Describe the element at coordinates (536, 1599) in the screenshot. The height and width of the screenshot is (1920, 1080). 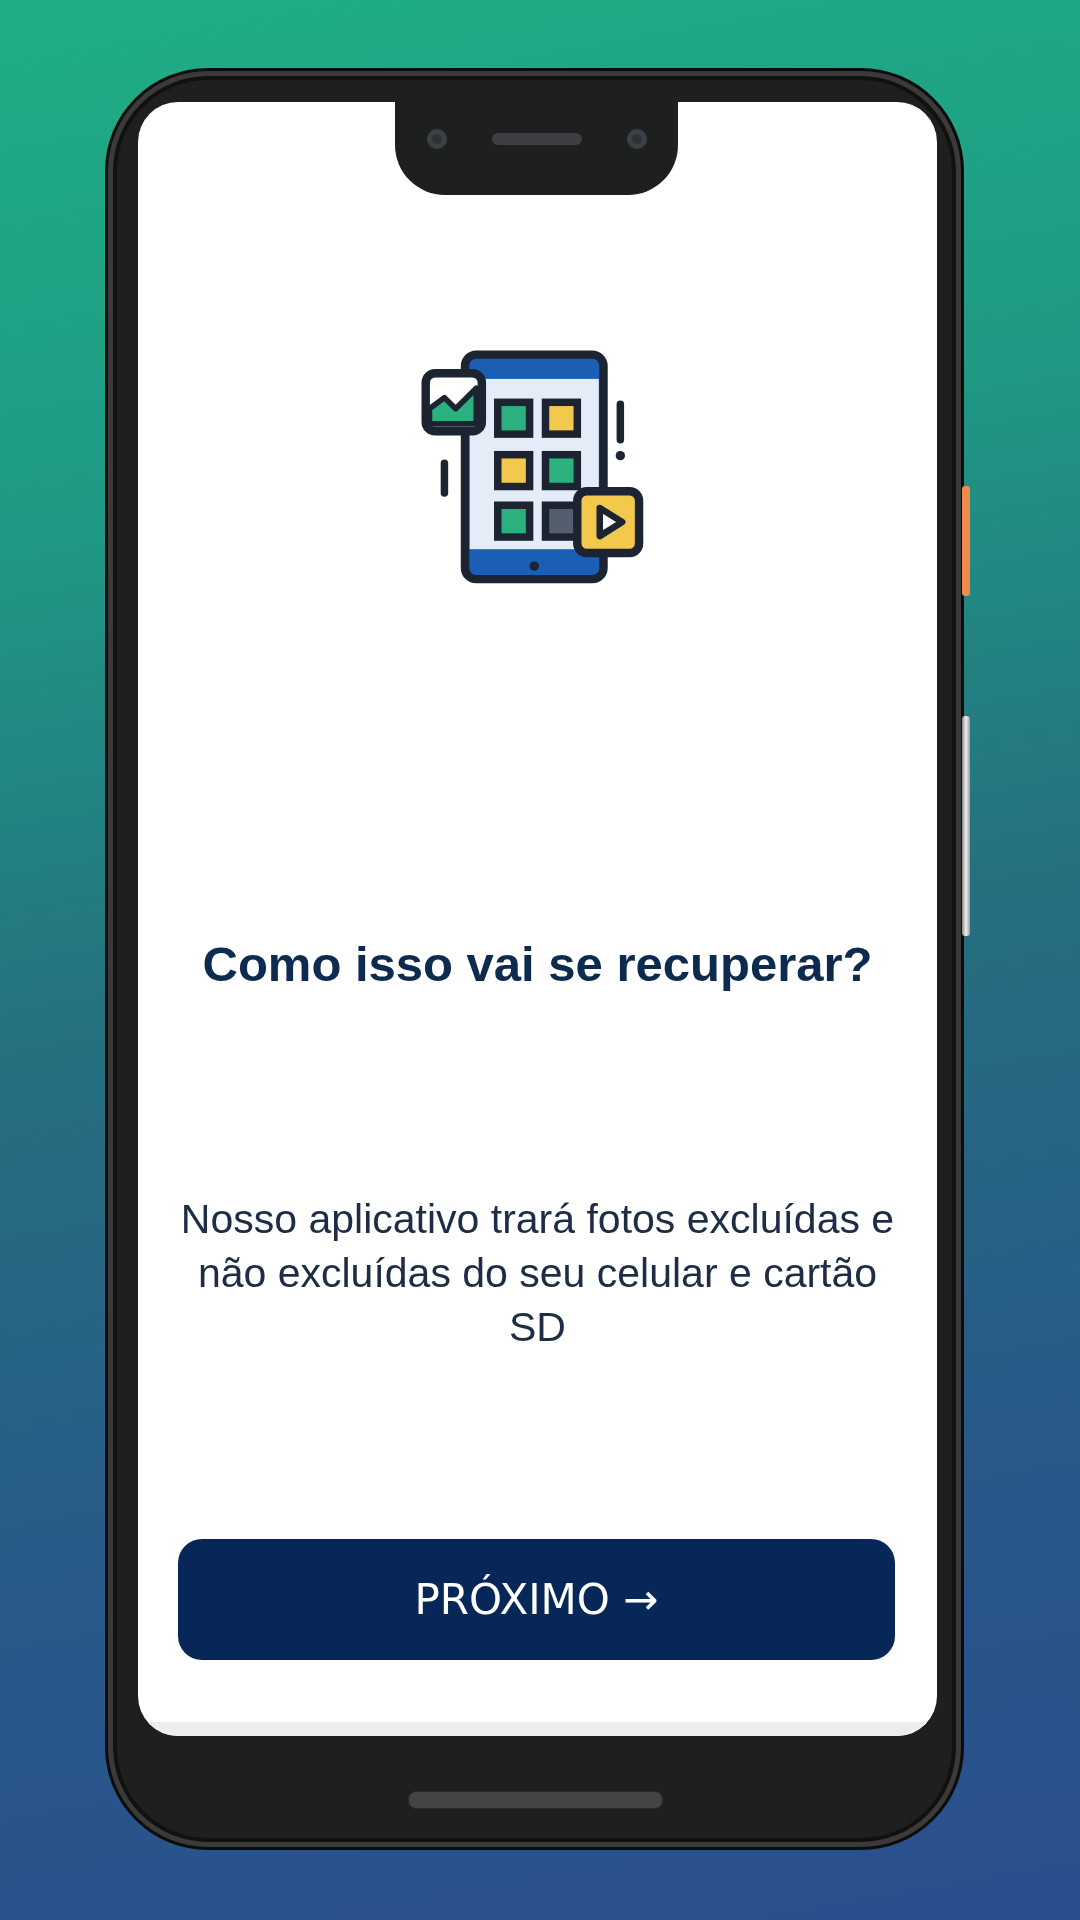
I see `next-button: PRÓXIMO →` at that location.